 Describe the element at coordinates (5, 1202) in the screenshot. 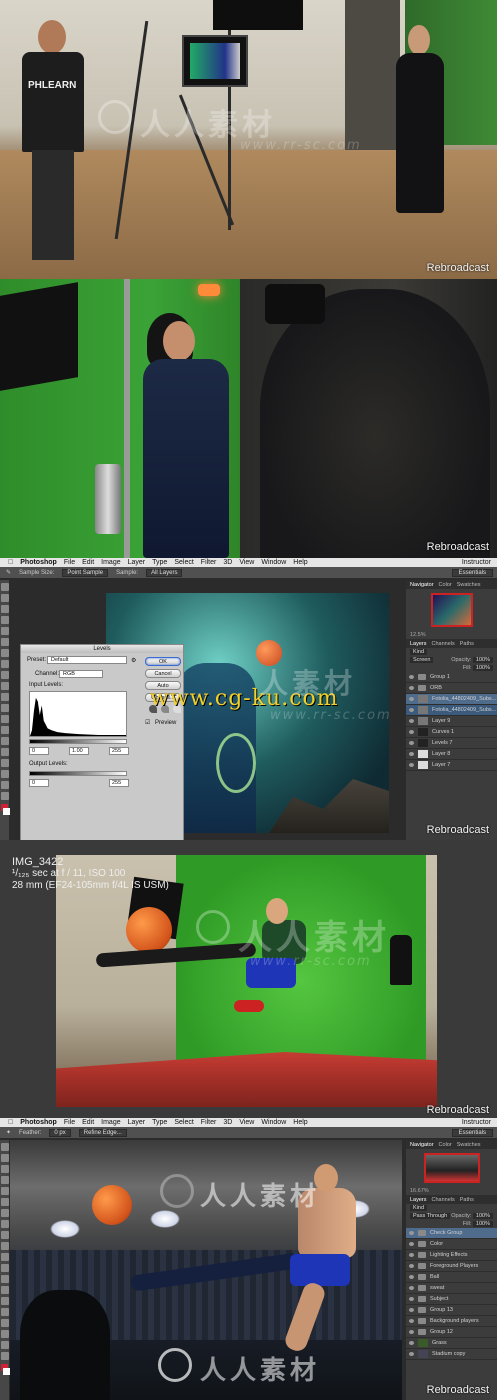

I see `eyedropper-icon` at that location.